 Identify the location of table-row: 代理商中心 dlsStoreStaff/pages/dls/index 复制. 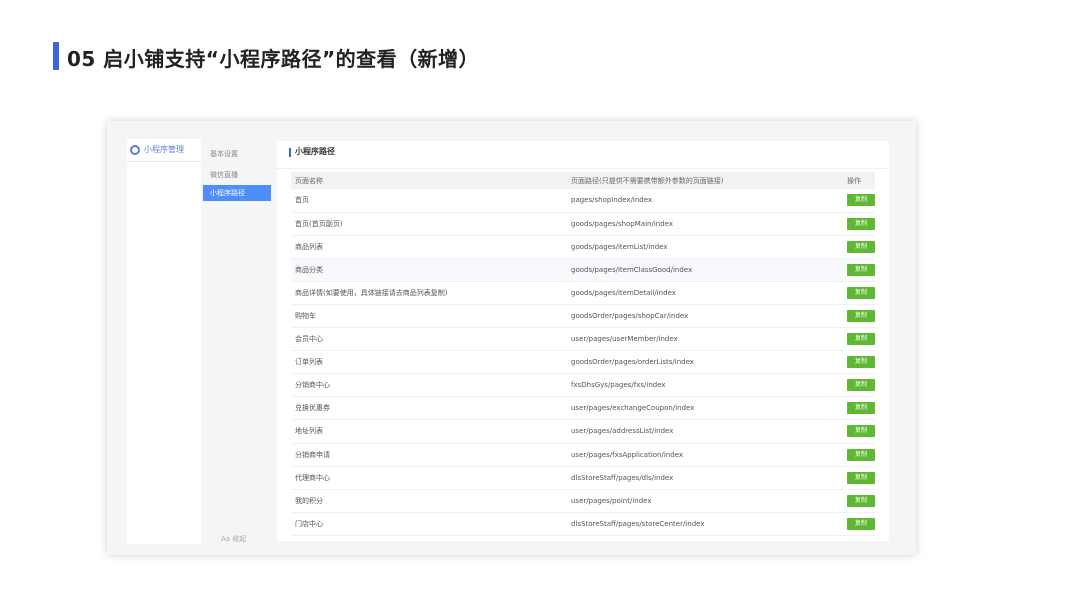
(583, 478).